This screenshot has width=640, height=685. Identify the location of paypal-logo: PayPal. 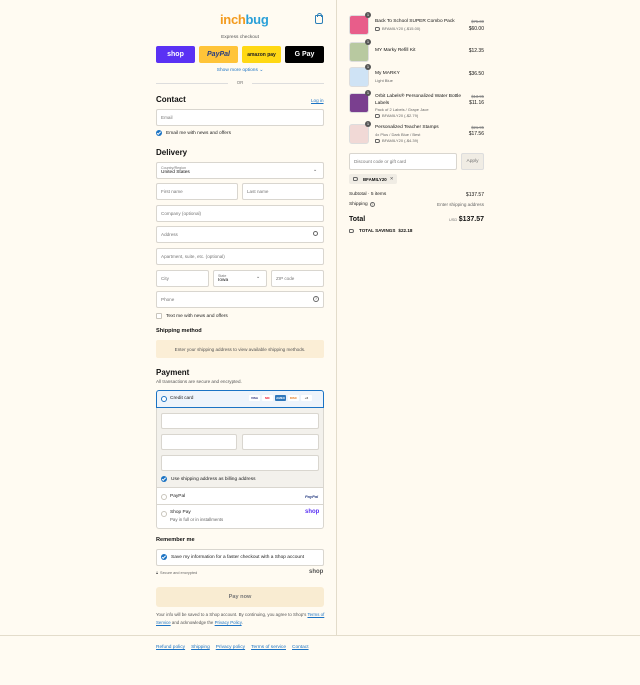
(312, 496).